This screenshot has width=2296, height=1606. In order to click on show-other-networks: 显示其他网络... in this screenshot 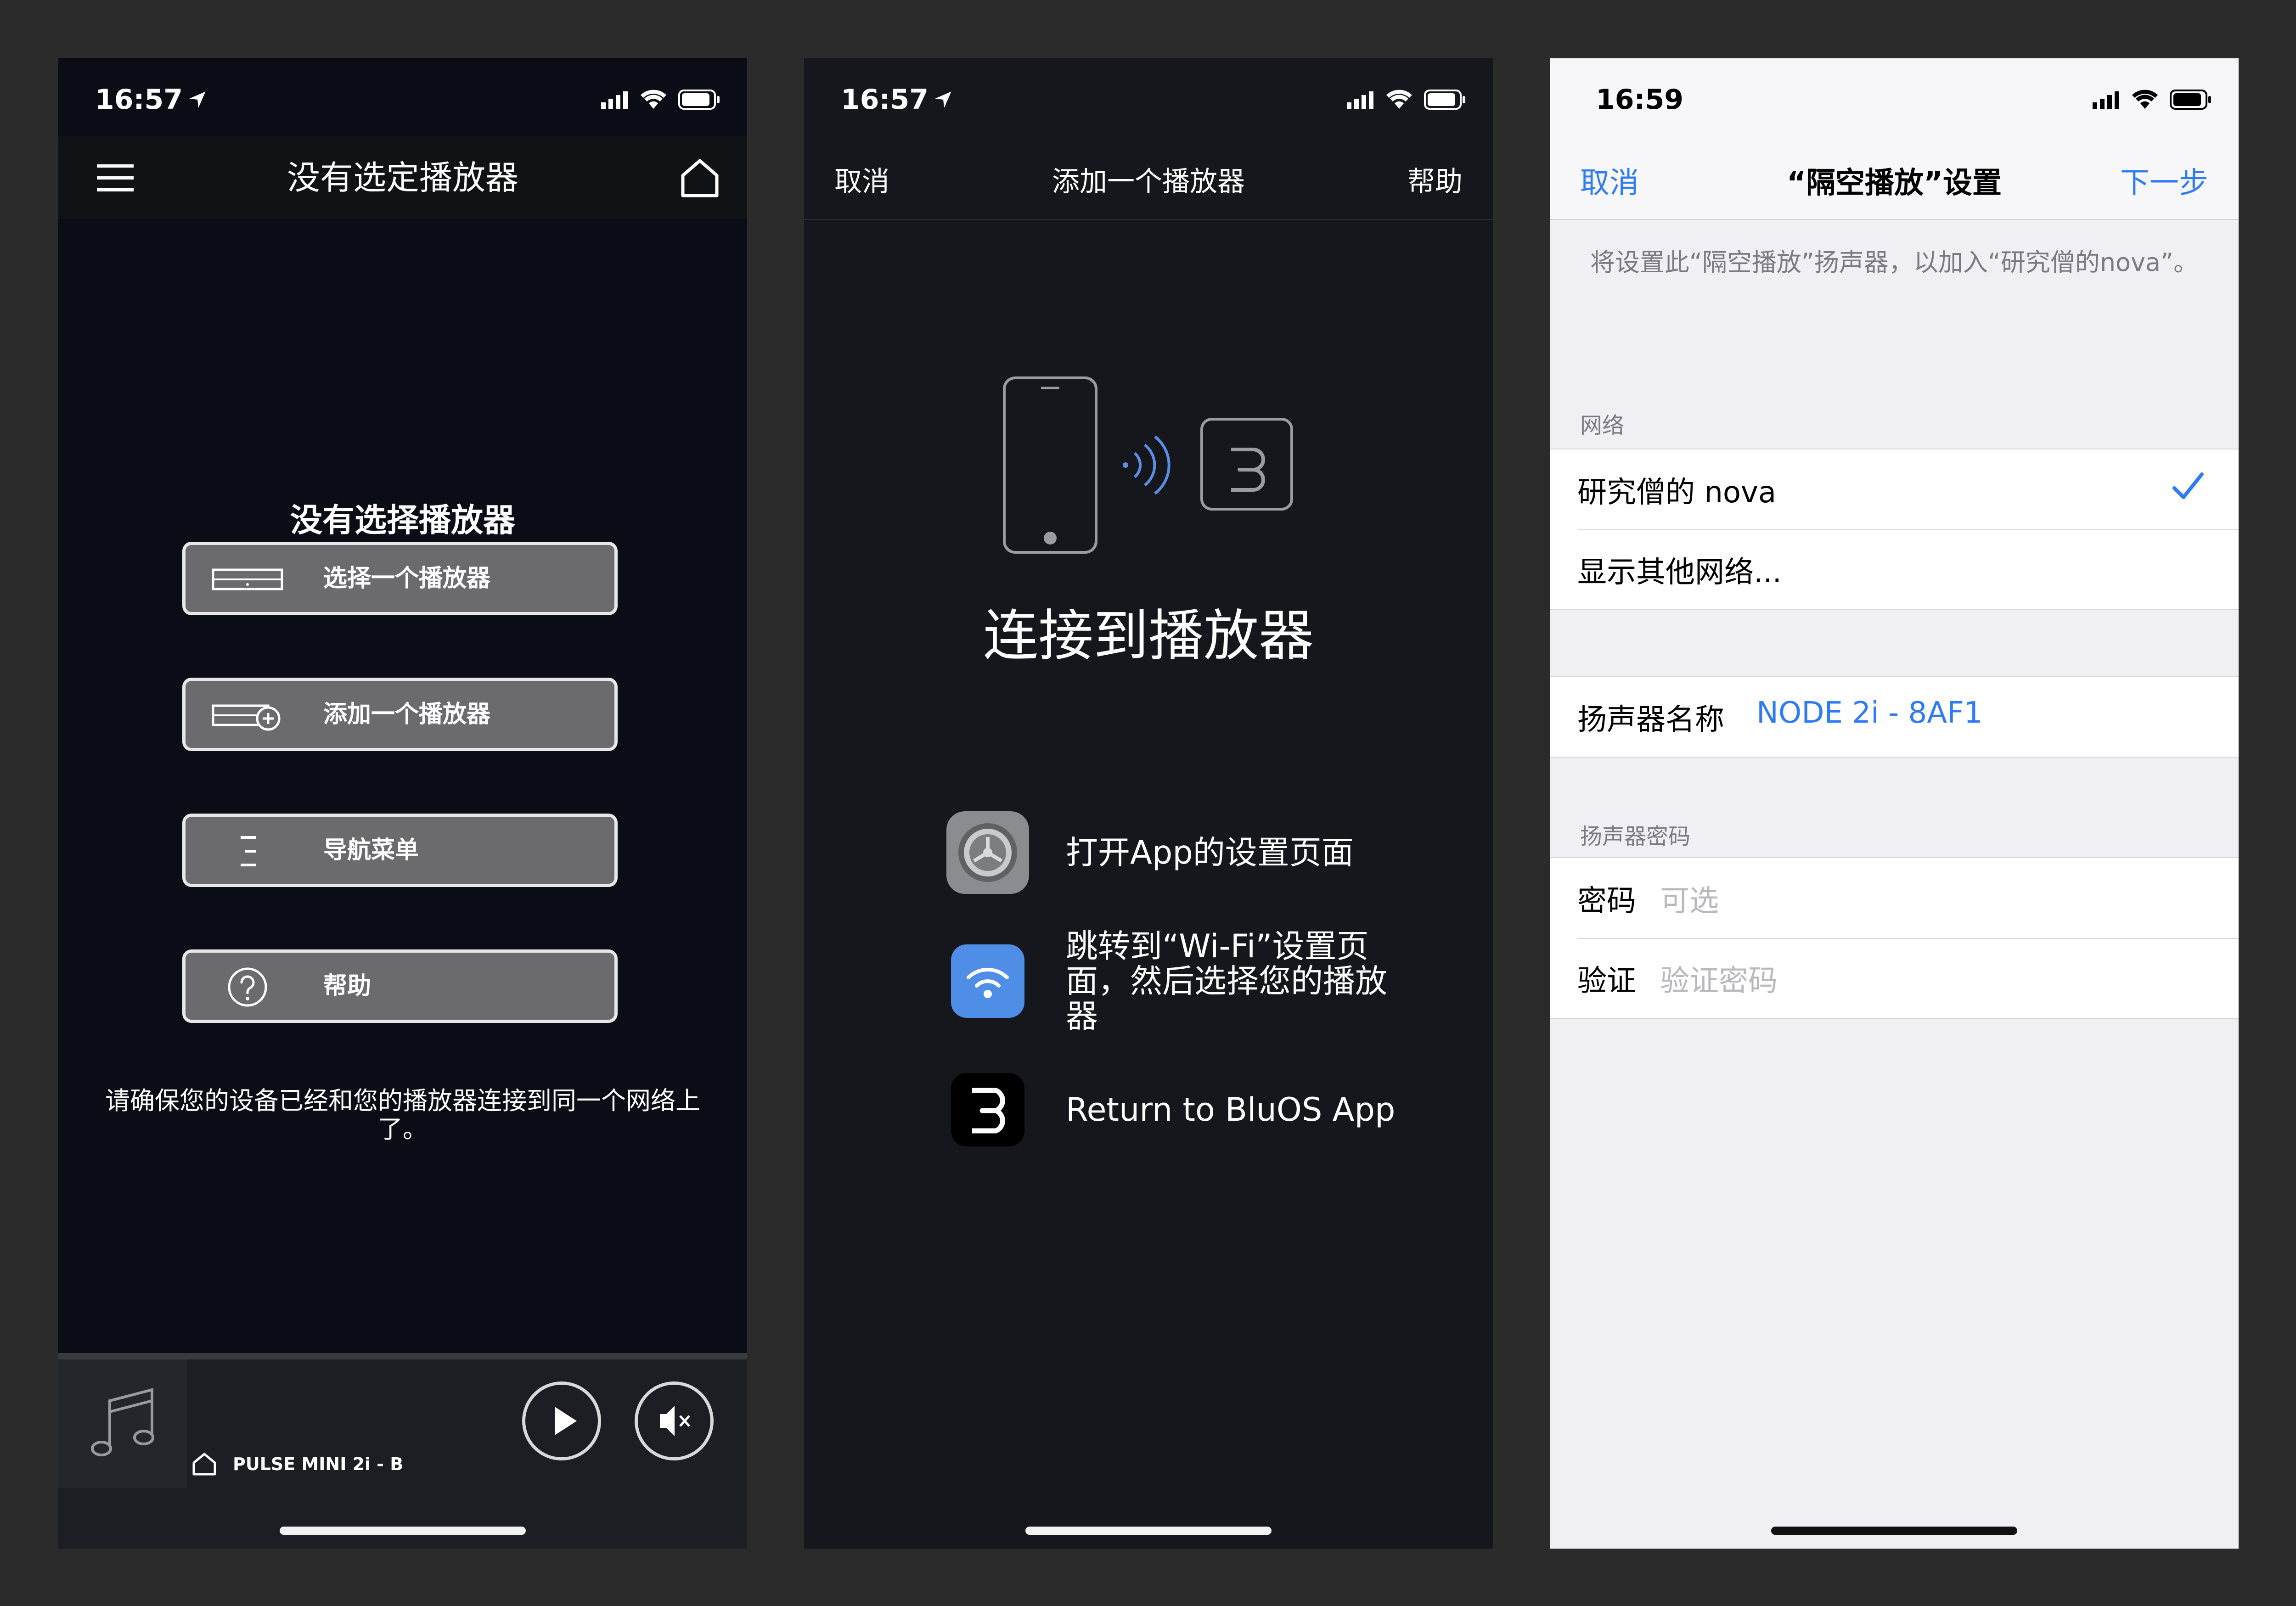, I will do `click(1894, 569)`.